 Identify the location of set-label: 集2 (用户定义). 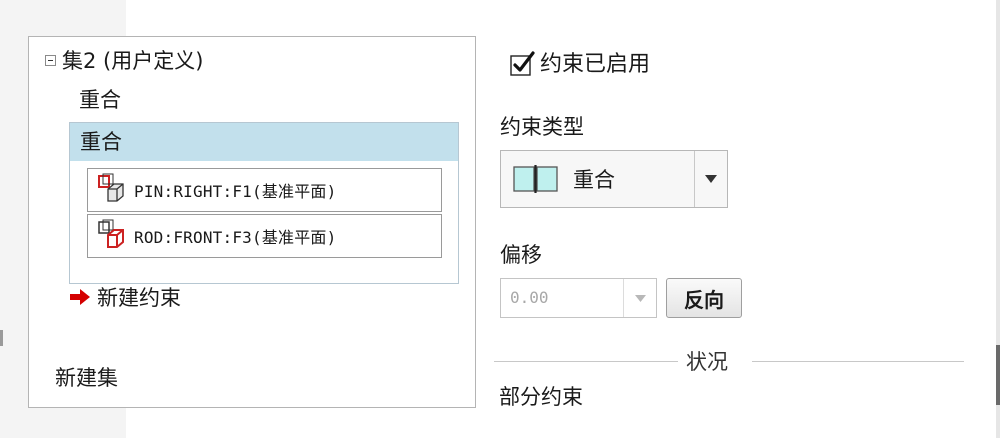
(133, 61).